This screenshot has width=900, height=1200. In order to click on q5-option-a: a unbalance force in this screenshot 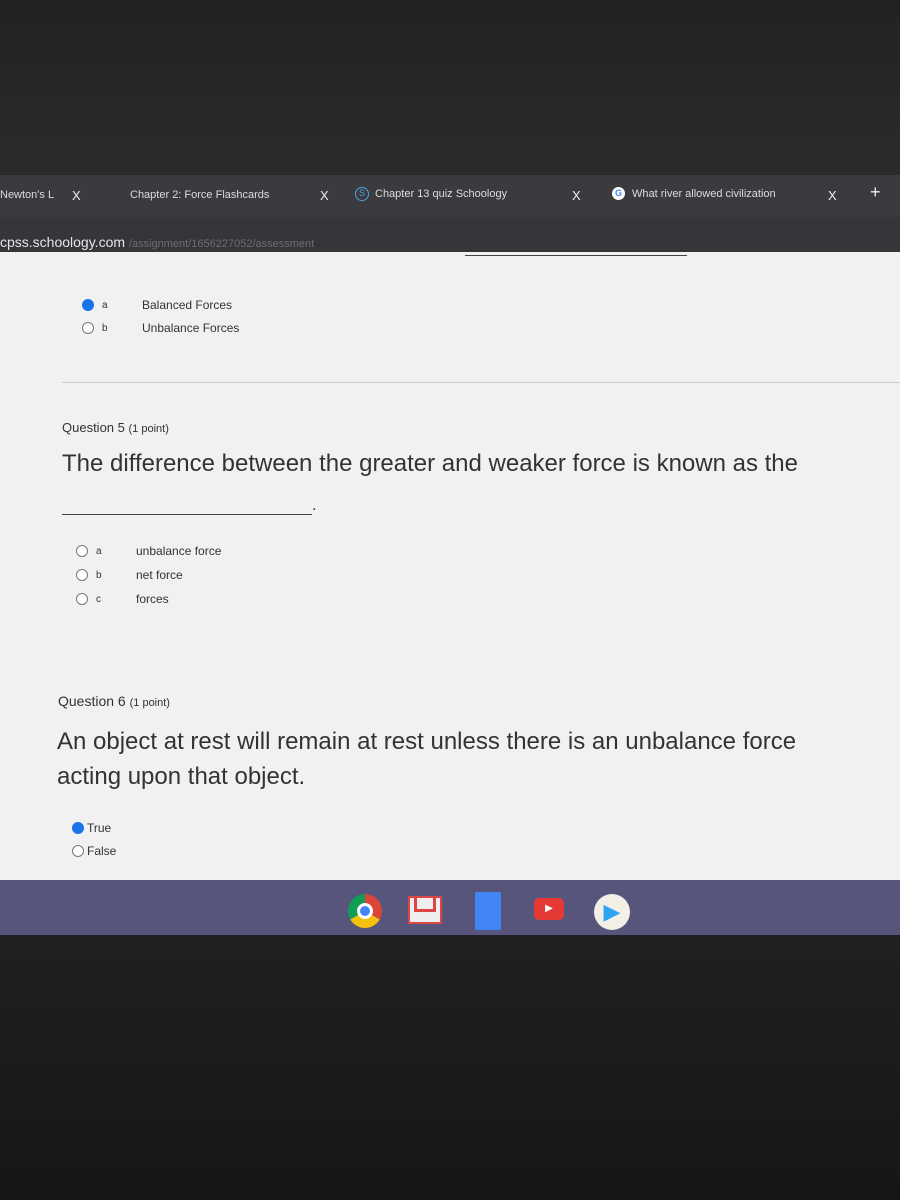, I will do `click(148, 551)`.